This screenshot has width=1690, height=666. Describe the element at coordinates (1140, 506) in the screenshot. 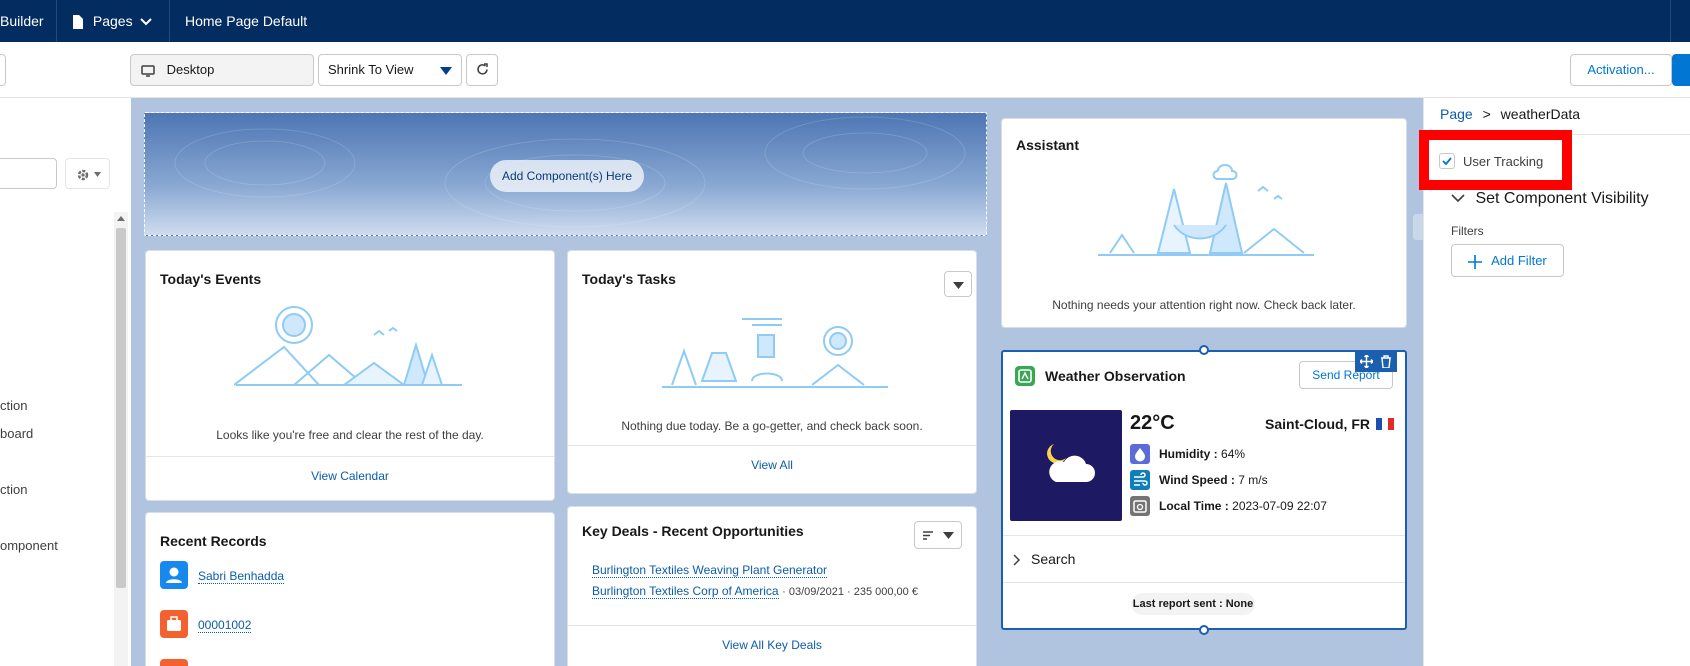

I see `clock-icon` at that location.